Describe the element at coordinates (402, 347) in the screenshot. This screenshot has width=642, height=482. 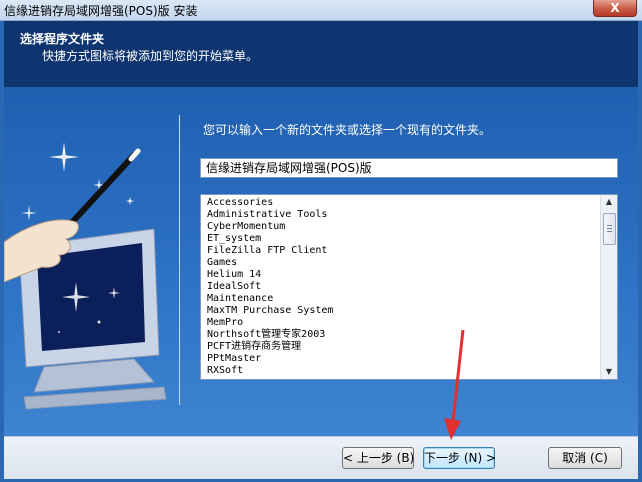
I see `folder-list-item: PCFT进销存商务管理` at that location.